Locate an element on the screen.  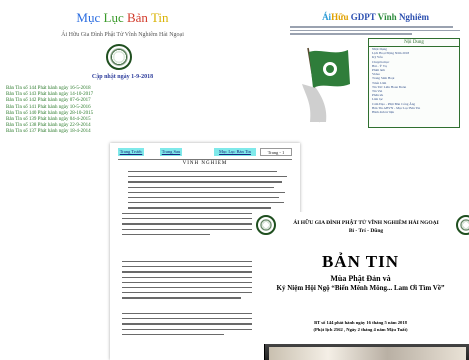
site-title-nghiem: Nghiêm is located at coordinates (412, 17).